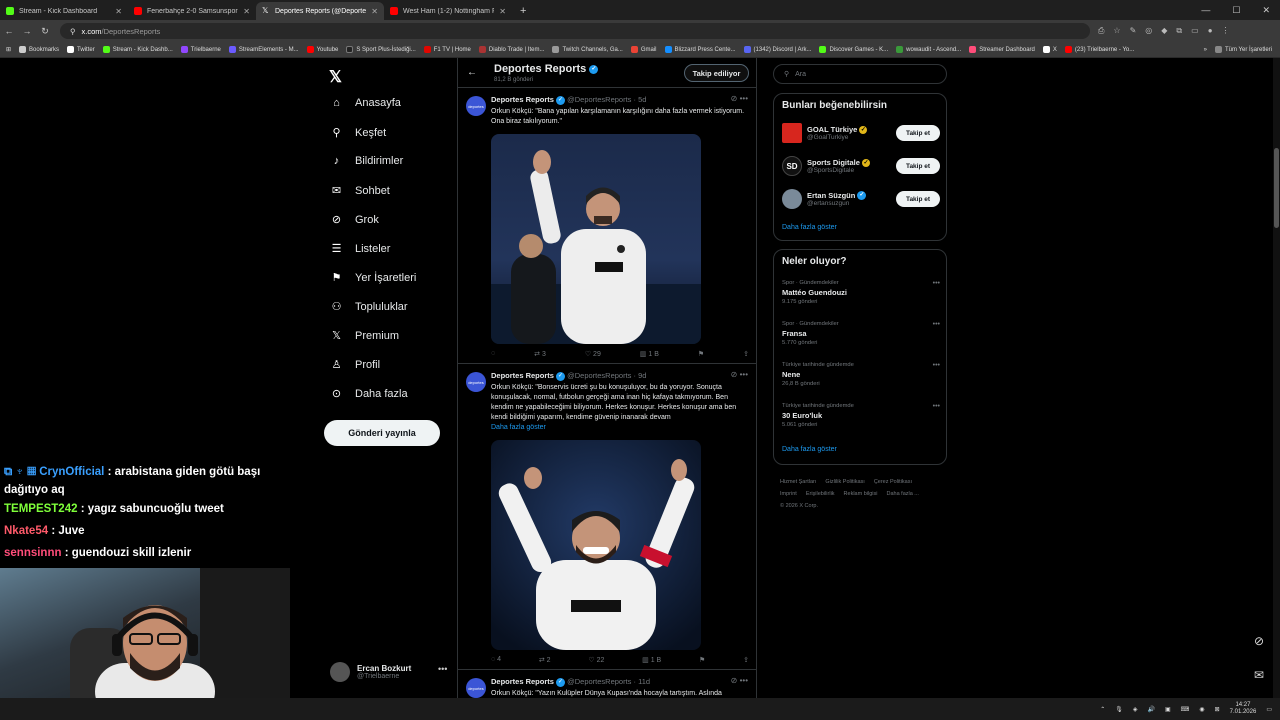 The height and width of the screenshot is (720, 1280). Describe the element at coordinates (1259, 641) in the screenshot. I see `grok-float-icon: ⊘` at that location.